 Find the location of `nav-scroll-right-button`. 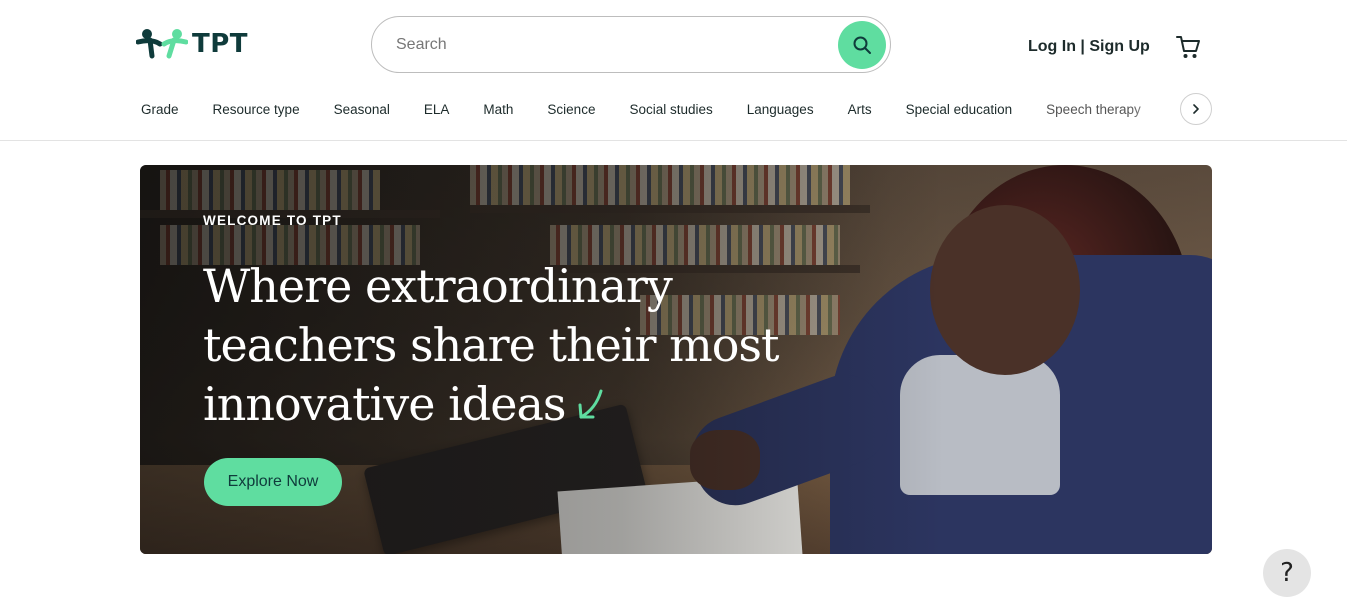

nav-scroll-right-button is located at coordinates (1196, 109).